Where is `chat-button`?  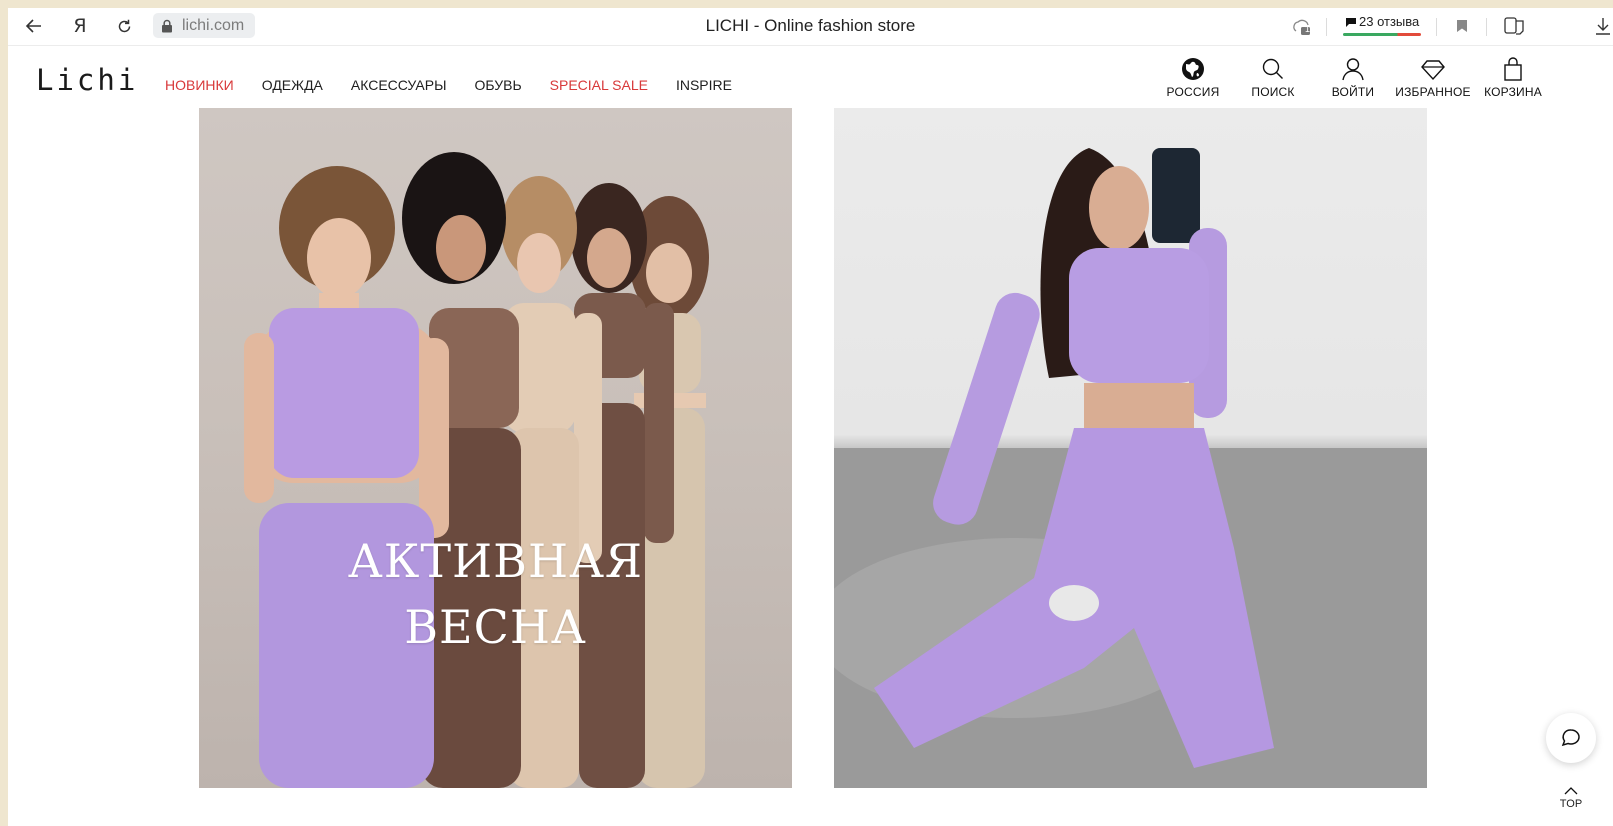 chat-button is located at coordinates (1571, 738).